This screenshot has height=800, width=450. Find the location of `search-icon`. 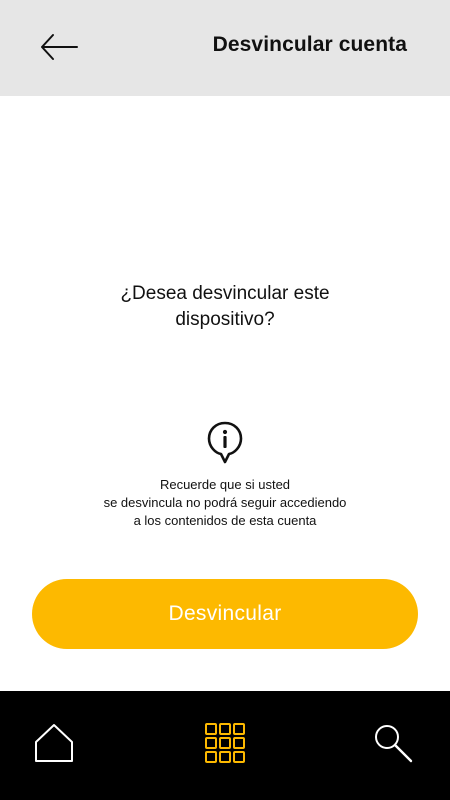

search-icon is located at coordinates (394, 744).